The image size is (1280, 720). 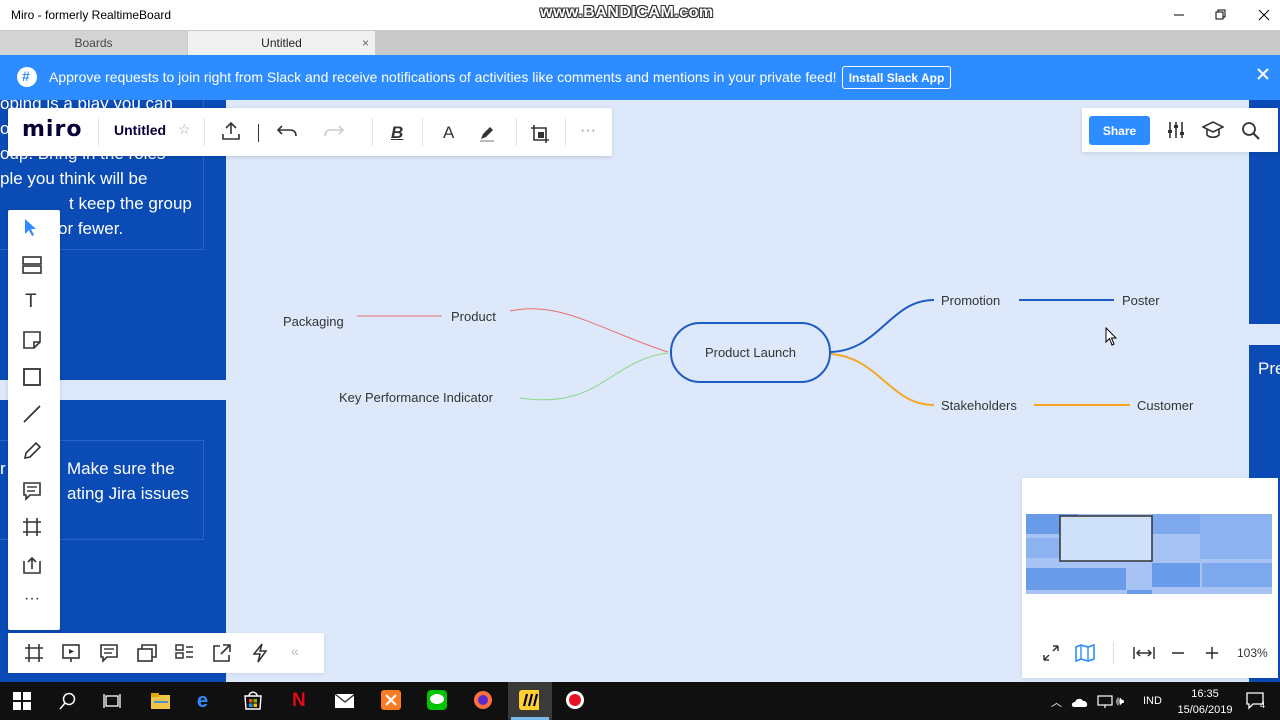 What do you see at coordinates (529, 700) in the screenshot?
I see `miro-app-icon` at bounding box center [529, 700].